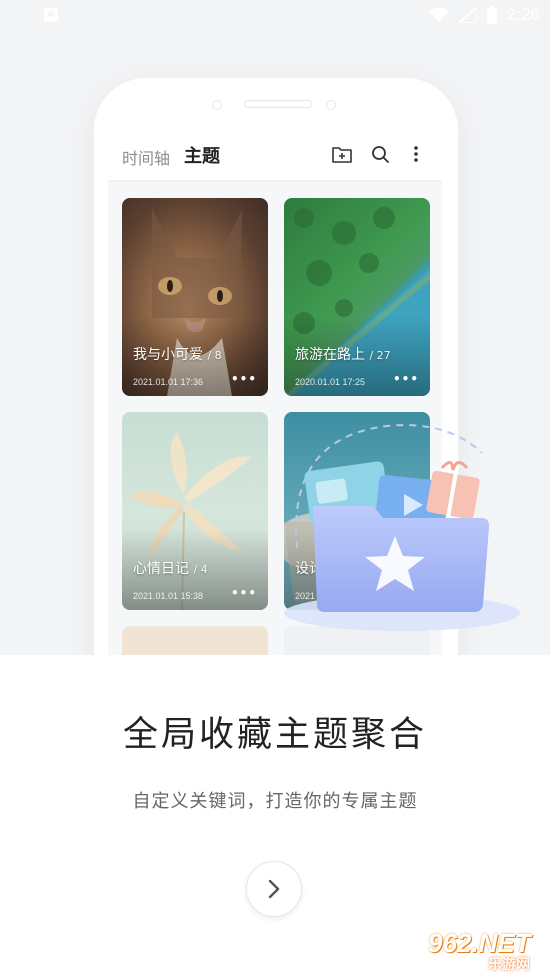 This screenshot has height=979, width=550. I want to click on onboarding-subline: 自定义关键词，打造你的专属主题, so click(275, 801).